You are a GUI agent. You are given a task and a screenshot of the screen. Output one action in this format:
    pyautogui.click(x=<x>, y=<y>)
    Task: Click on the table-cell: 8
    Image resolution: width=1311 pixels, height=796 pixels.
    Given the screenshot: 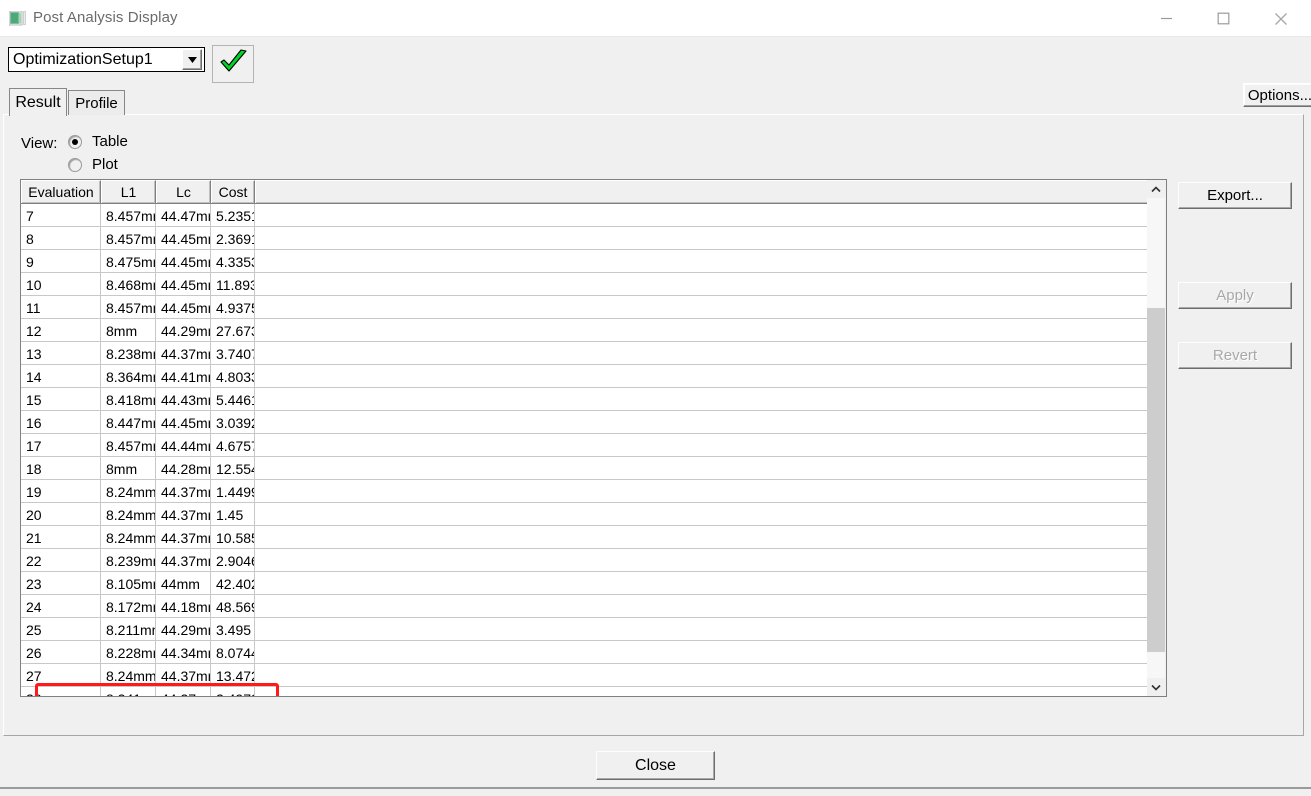 What is the action you would take?
    pyautogui.click(x=61, y=238)
    